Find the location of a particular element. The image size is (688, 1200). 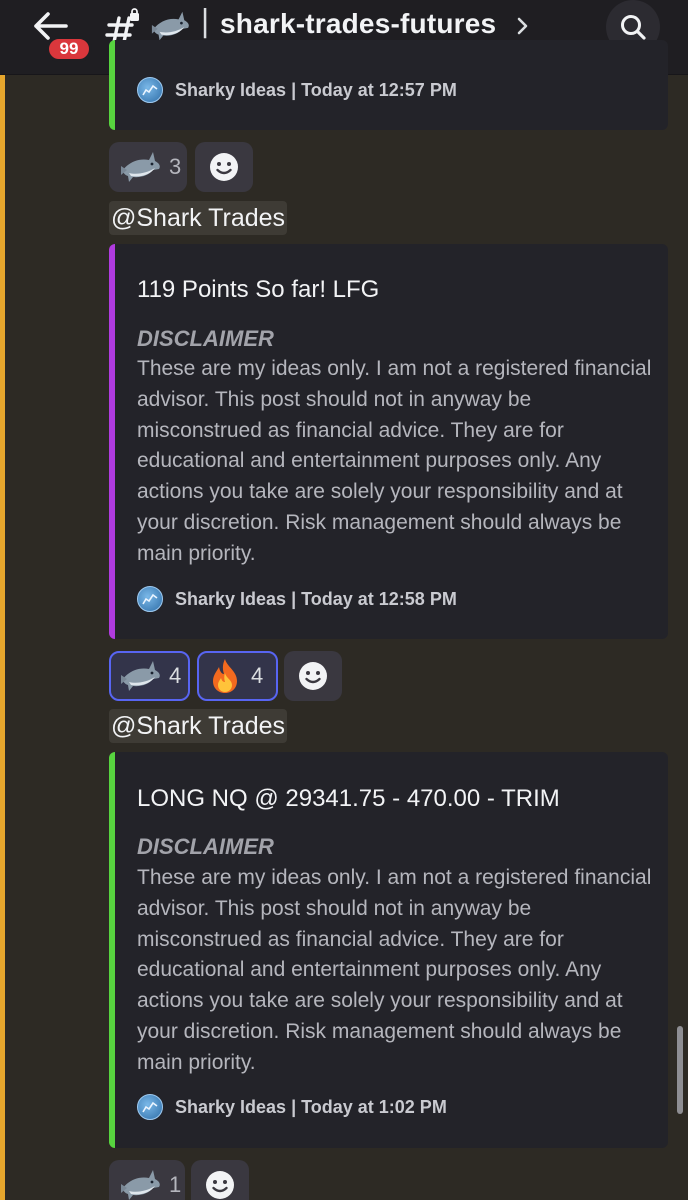

embed-footer: Sharky Ideas | Today at 12:58 PM is located at coordinates (297, 599).